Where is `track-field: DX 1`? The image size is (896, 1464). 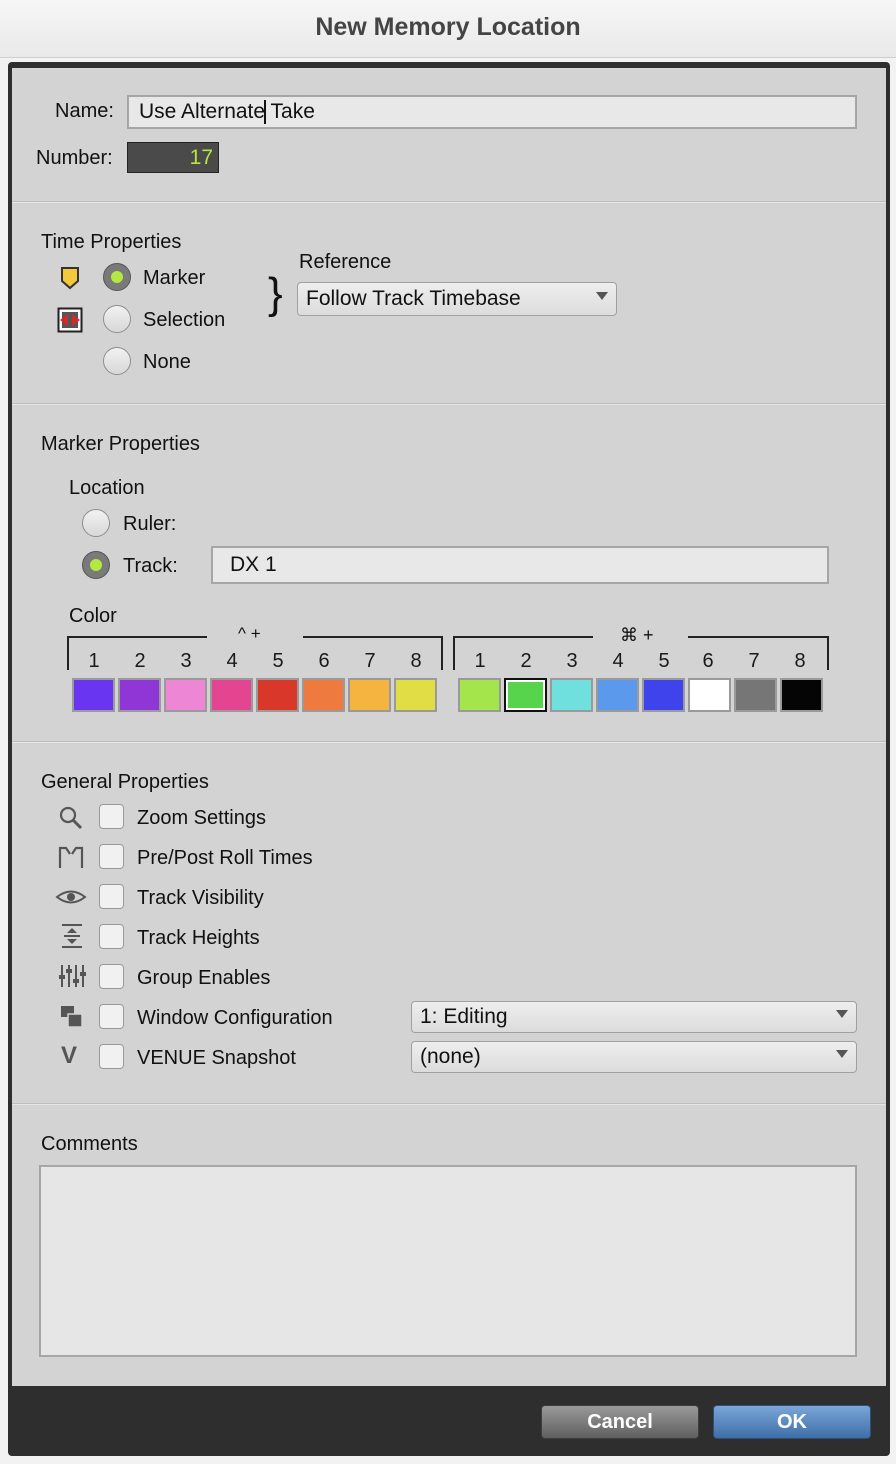
track-field: DX 1 is located at coordinates (520, 565).